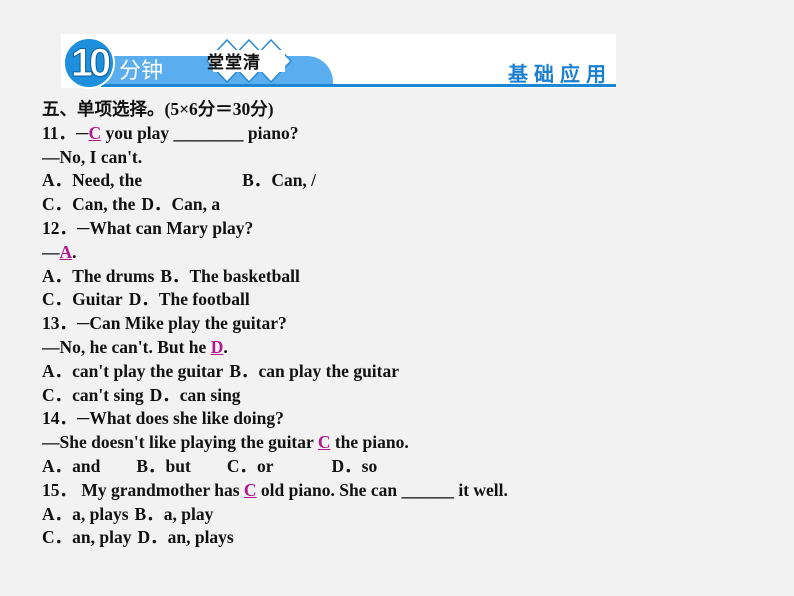 Image resolution: width=794 pixels, height=596 pixels. Describe the element at coordinates (51, 251) in the screenshot. I see `reply-text: —` at that location.